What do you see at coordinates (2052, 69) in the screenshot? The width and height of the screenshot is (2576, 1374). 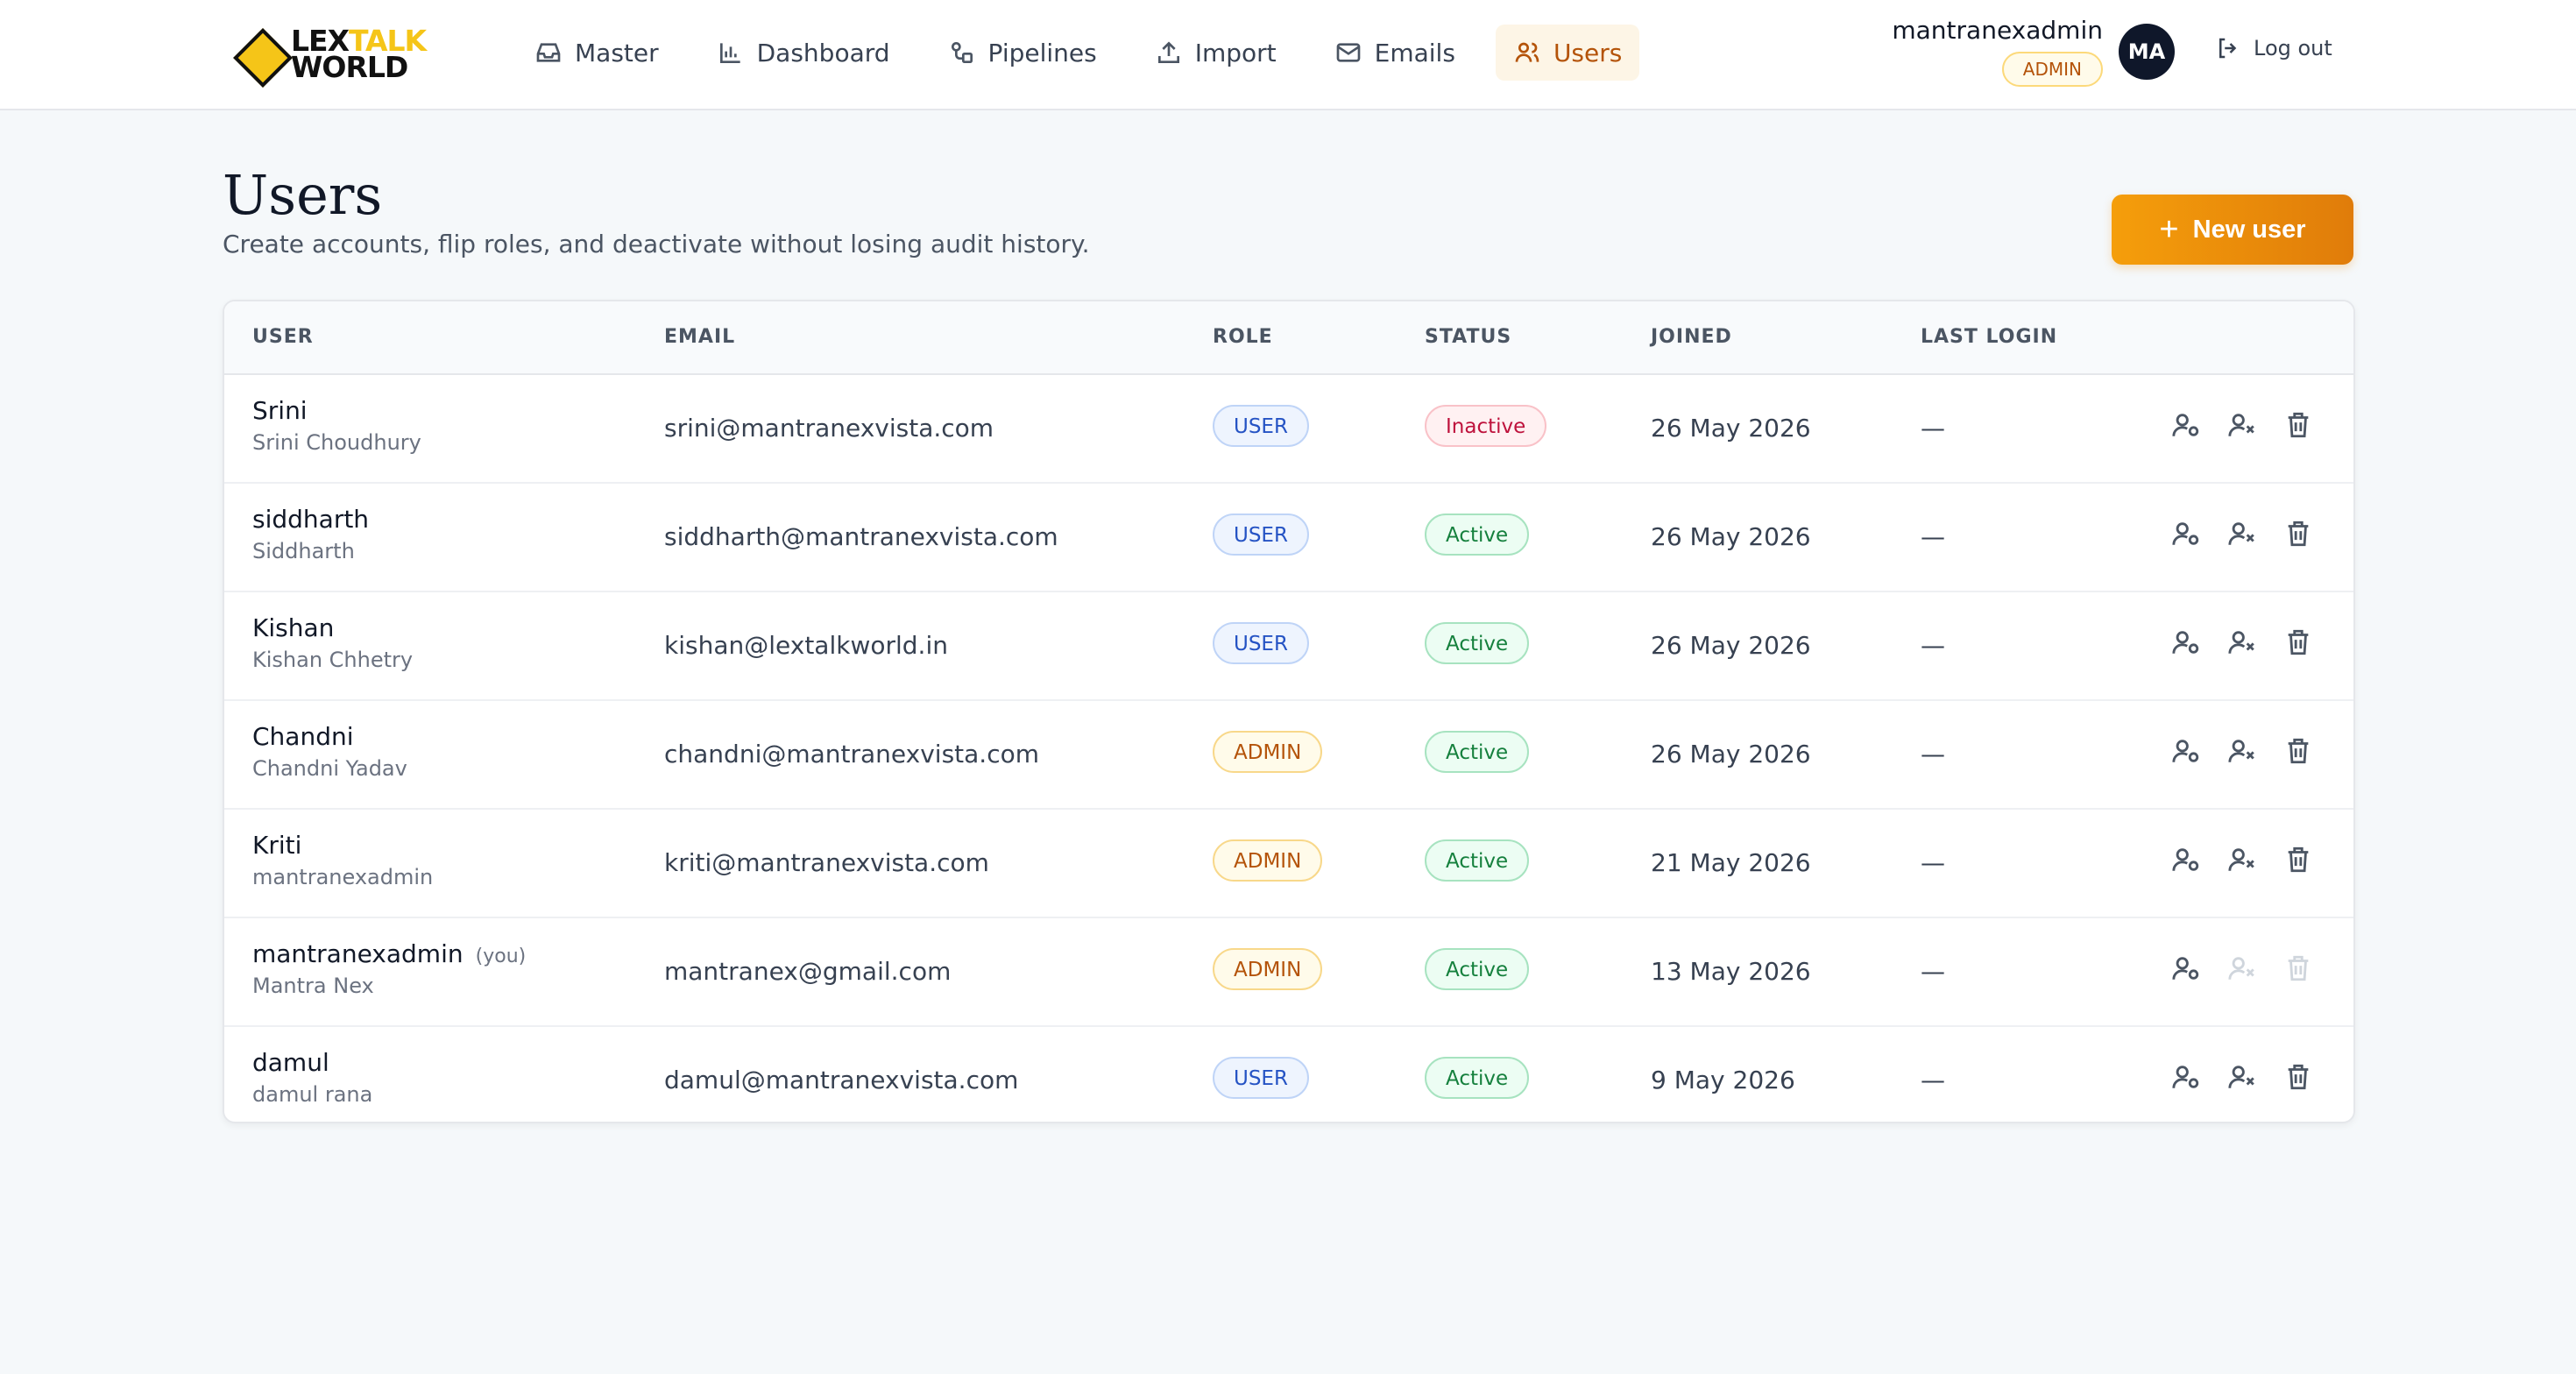 I see `current-user-role-badge: ADMIN` at bounding box center [2052, 69].